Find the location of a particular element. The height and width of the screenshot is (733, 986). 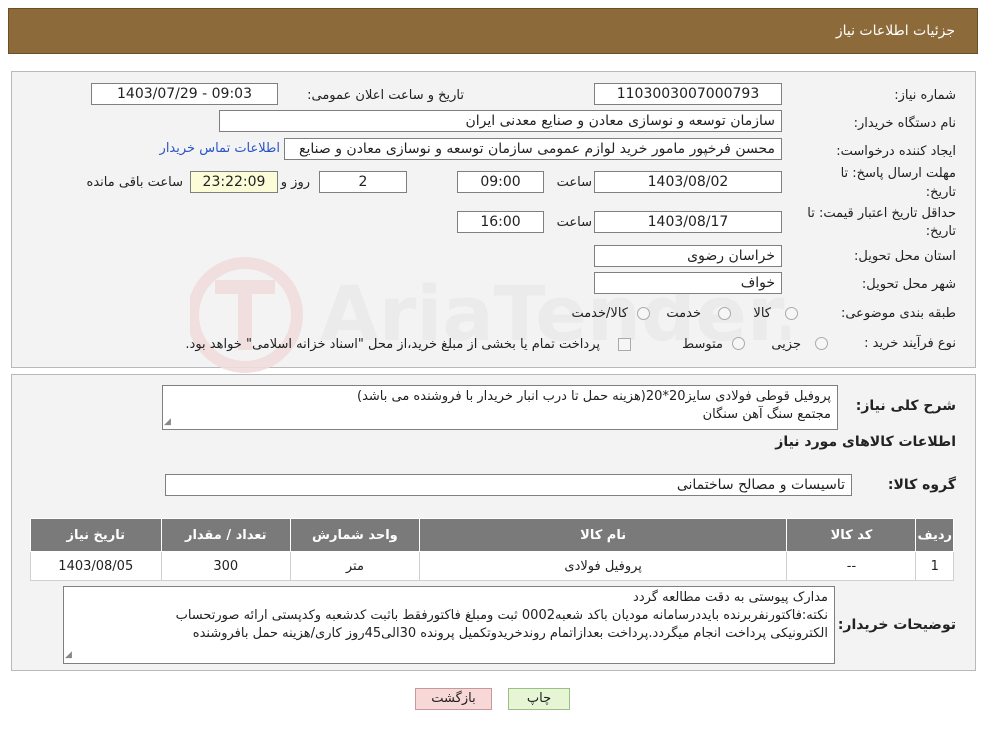

buyer-contact-link: اطلاعات تماس خریدار is located at coordinates (220, 148).